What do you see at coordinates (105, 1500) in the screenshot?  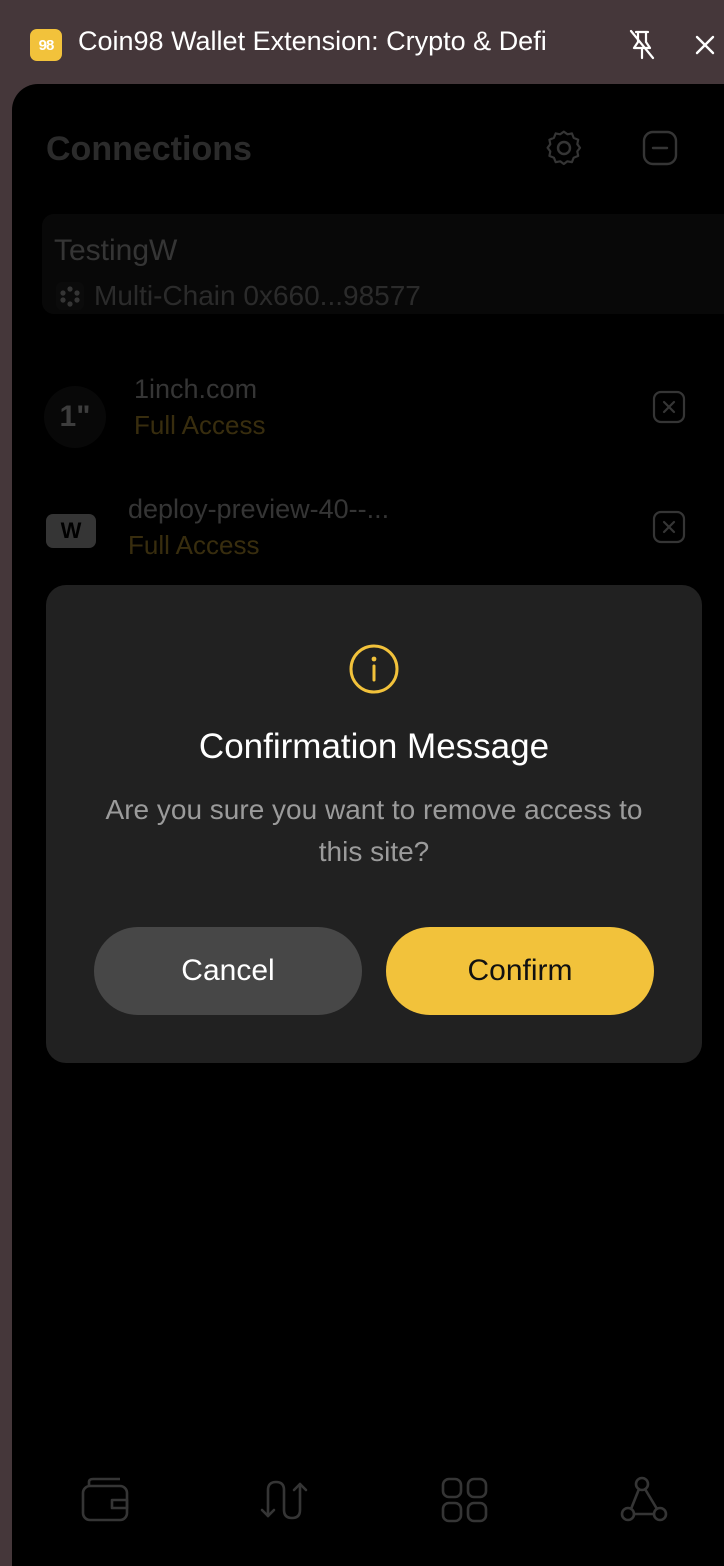 I see `wallet-nav-icon` at bounding box center [105, 1500].